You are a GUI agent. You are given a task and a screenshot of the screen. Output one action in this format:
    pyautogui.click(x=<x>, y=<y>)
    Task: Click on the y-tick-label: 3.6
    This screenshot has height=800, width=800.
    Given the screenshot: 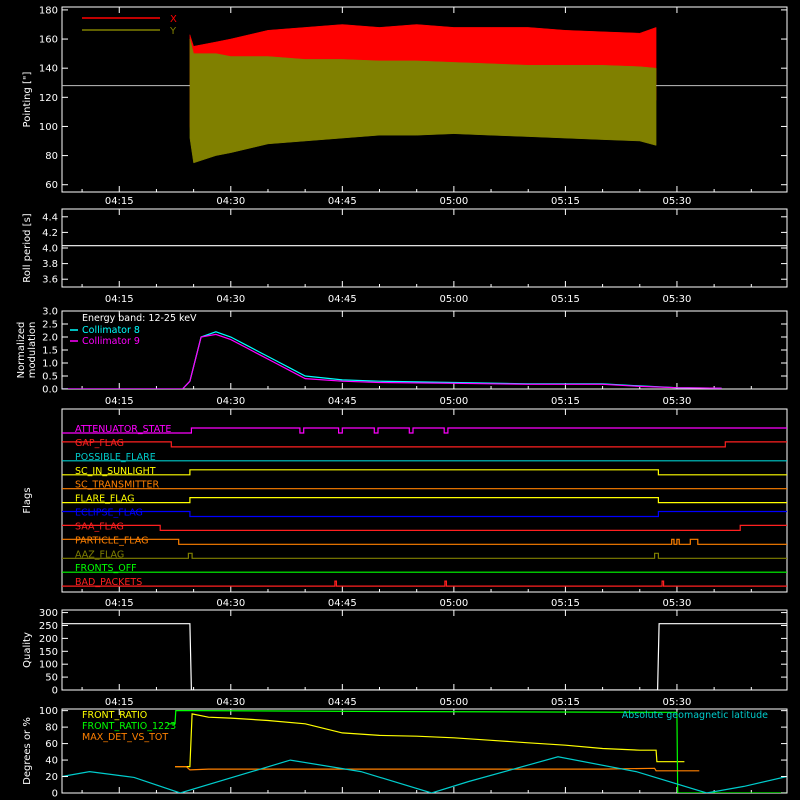 What is the action you would take?
    pyautogui.click(x=50, y=280)
    